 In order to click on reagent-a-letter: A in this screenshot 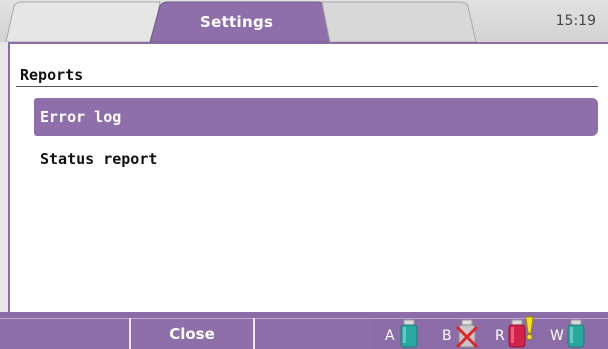, I will do `click(390, 336)`.